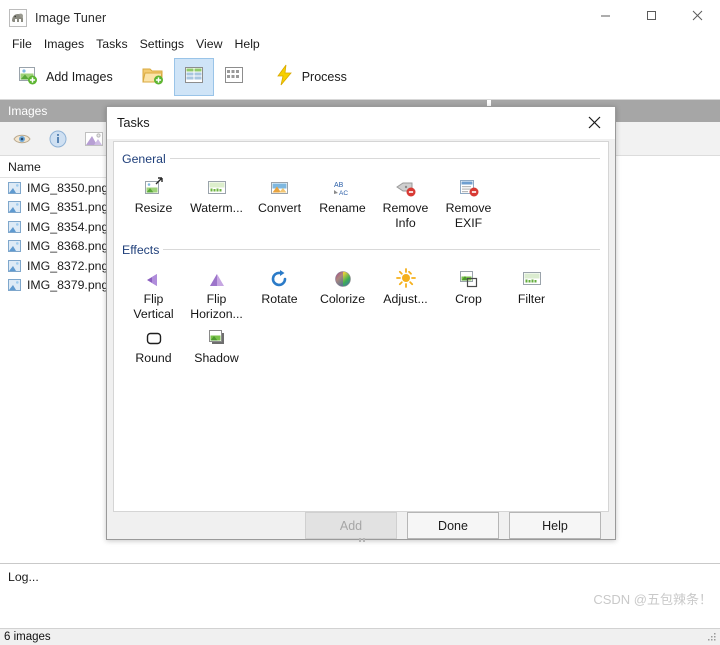 The width and height of the screenshot is (720, 645). What do you see at coordinates (652, 599) in the screenshot?
I see `watermark-text: CSDN @五包辣条！` at bounding box center [652, 599].